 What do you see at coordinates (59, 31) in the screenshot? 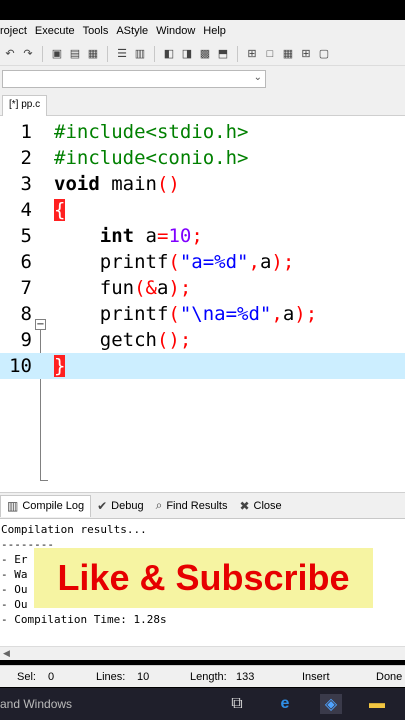
I see `menu-execute: Execute` at bounding box center [59, 31].